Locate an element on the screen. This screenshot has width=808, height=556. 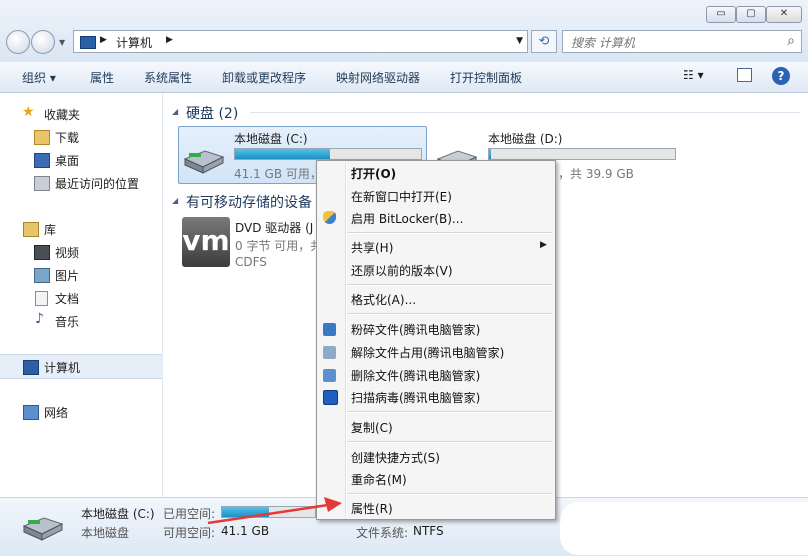
group-header-removable: 有可移动存储的设备 is located at coordinates (249, 202).